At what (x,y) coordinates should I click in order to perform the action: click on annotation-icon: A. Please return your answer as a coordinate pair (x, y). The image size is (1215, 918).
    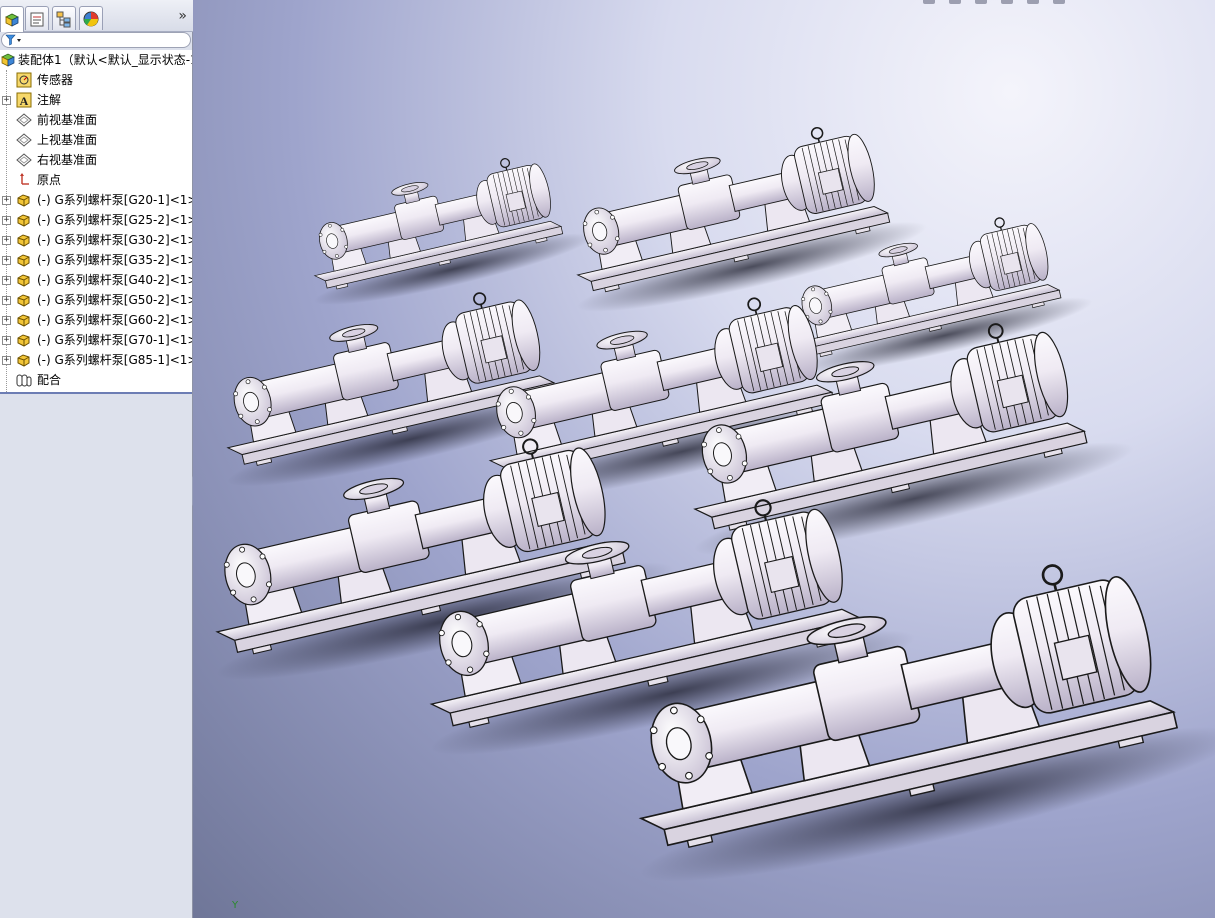
    Looking at the image, I should click on (24, 100).